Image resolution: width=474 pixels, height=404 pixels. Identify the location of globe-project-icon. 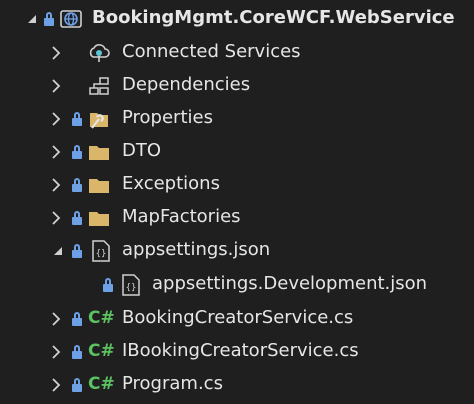
(71, 19).